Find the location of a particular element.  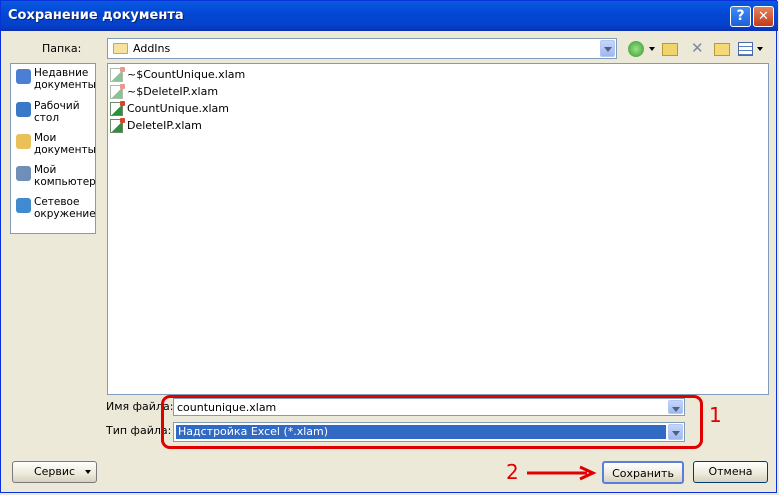

place-my-documents: Мои документы is located at coordinates (54, 147).